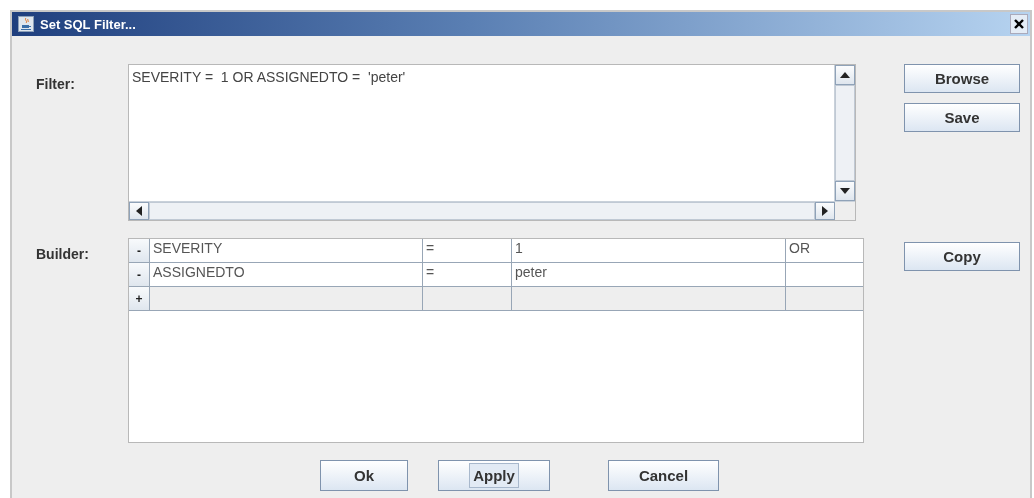 The height and width of the screenshot is (498, 1034). What do you see at coordinates (139, 211) in the screenshot?
I see `left-arrow-icon` at bounding box center [139, 211].